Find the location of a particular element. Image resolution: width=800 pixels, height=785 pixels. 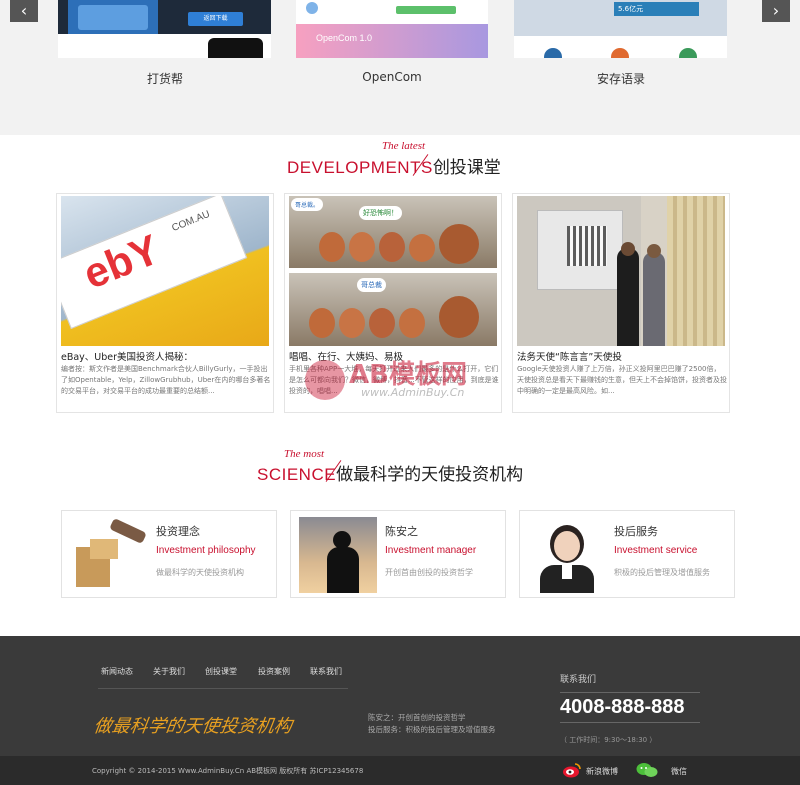

service-en: Investment service is located at coordinates (656, 550).